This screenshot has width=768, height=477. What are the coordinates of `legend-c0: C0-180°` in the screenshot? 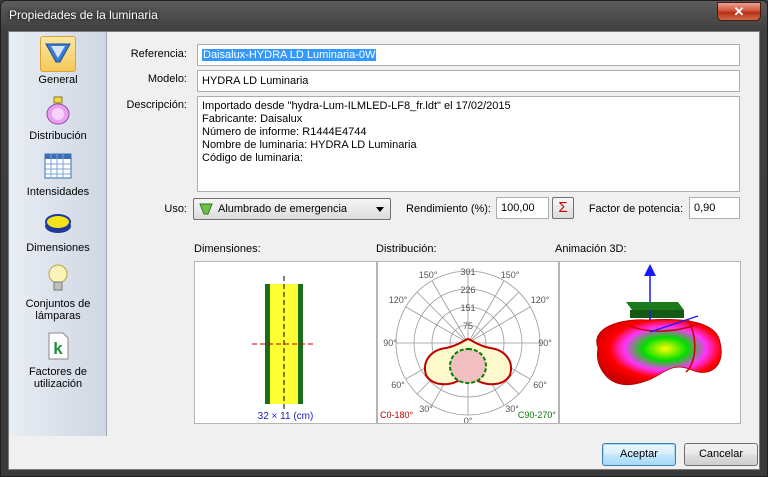 It's located at (397, 415).